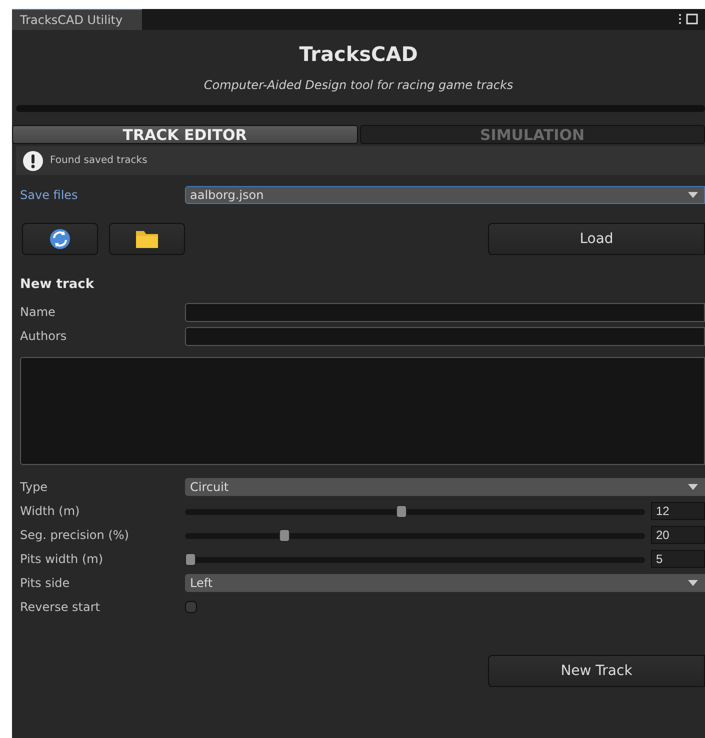  I want to click on window-tab: TracksCAD Utility, so click(77, 19).